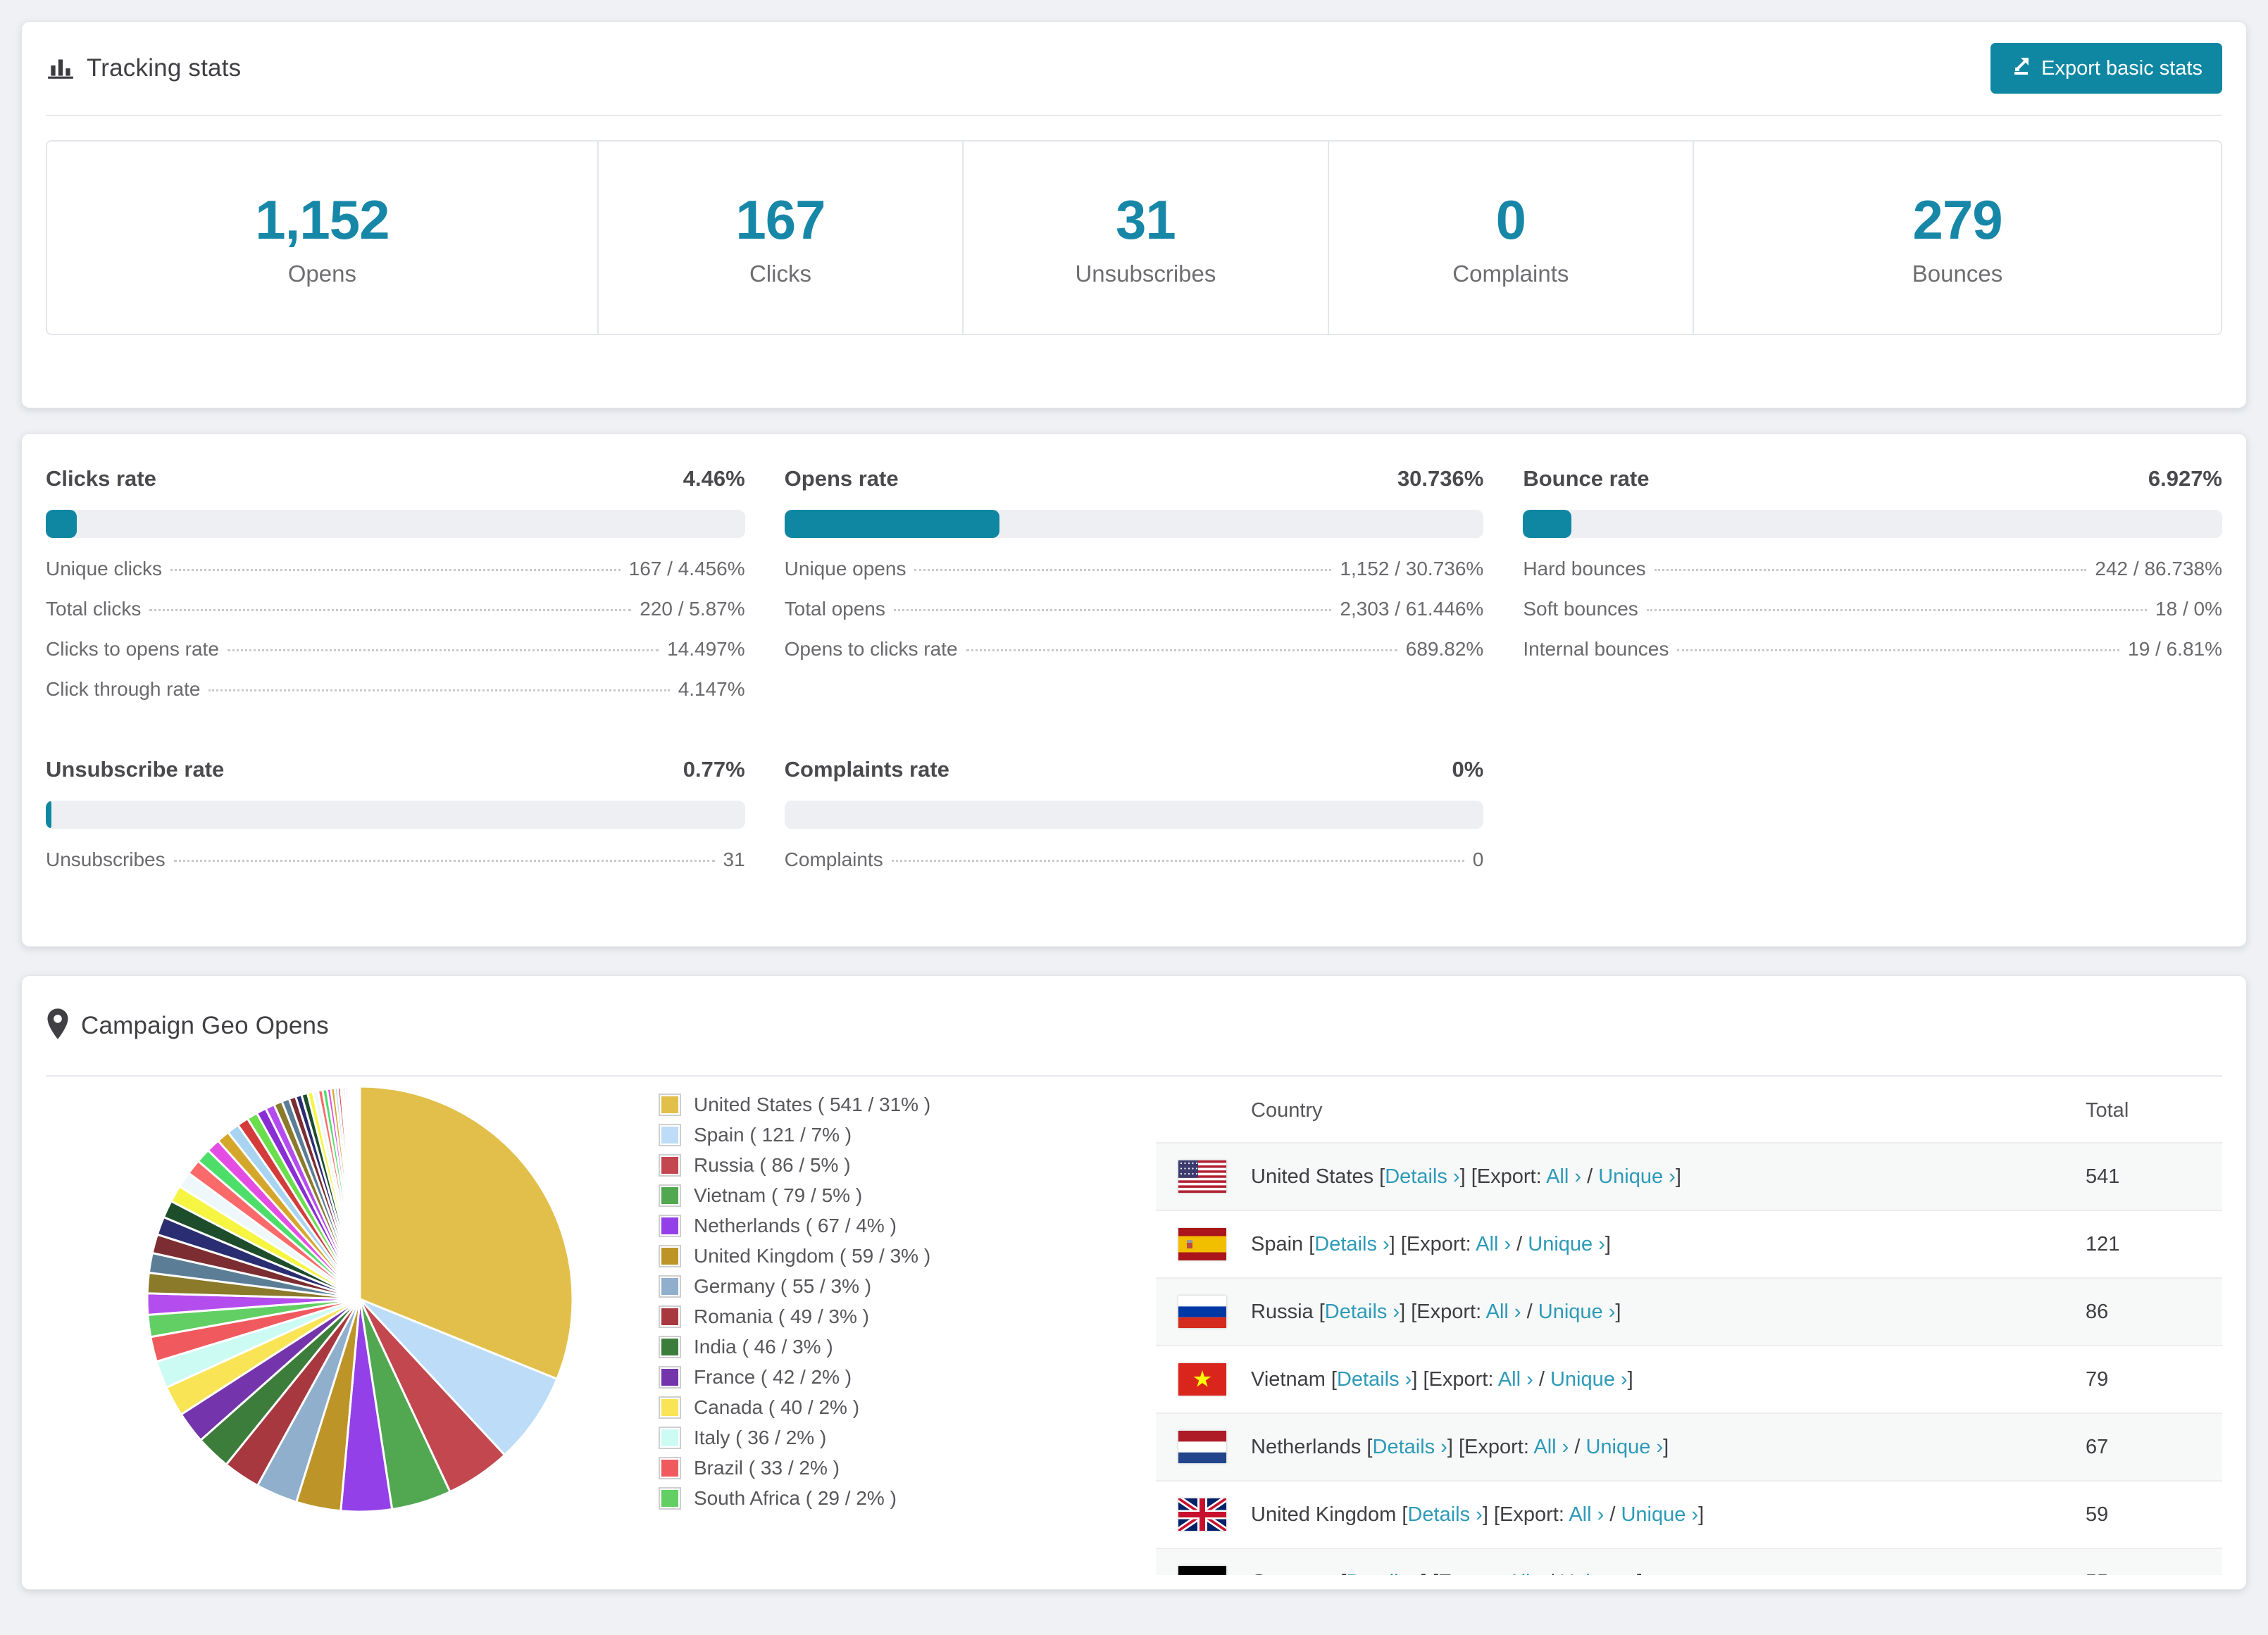 The height and width of the screenshot is (1635, 2268). Describe the element at coordinates (322, 238) in the screenshot. I see `summary-stat-opens: 1,152 Opens` at that location.